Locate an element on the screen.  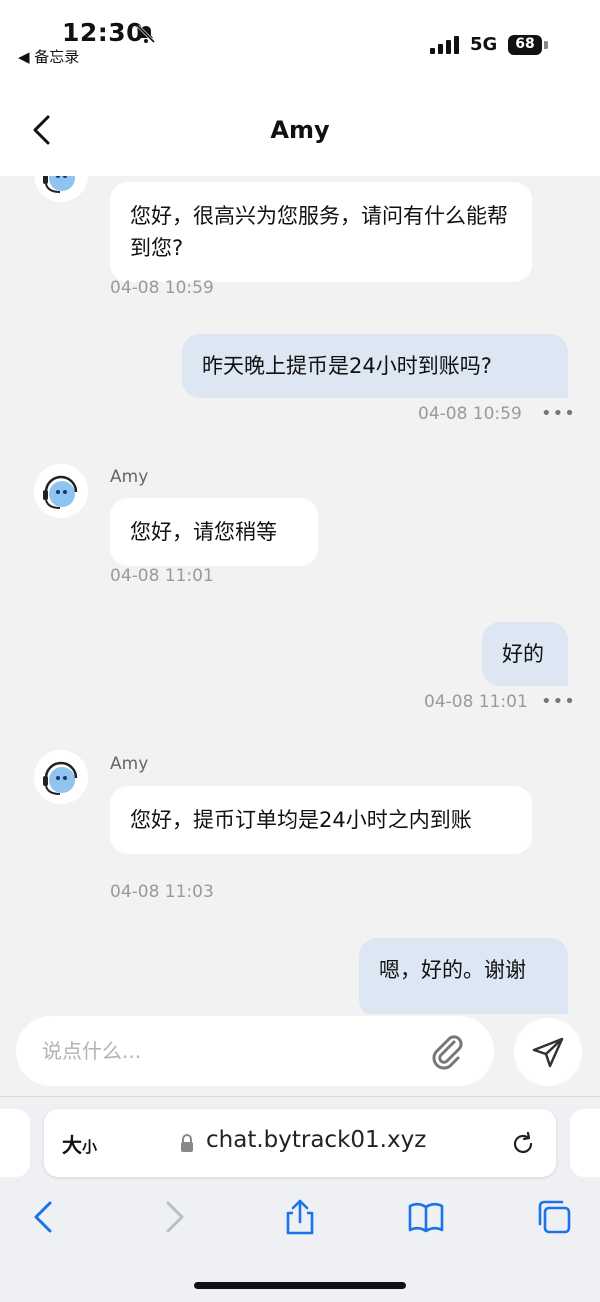
send-icon is located at coordinates (548, 1052).